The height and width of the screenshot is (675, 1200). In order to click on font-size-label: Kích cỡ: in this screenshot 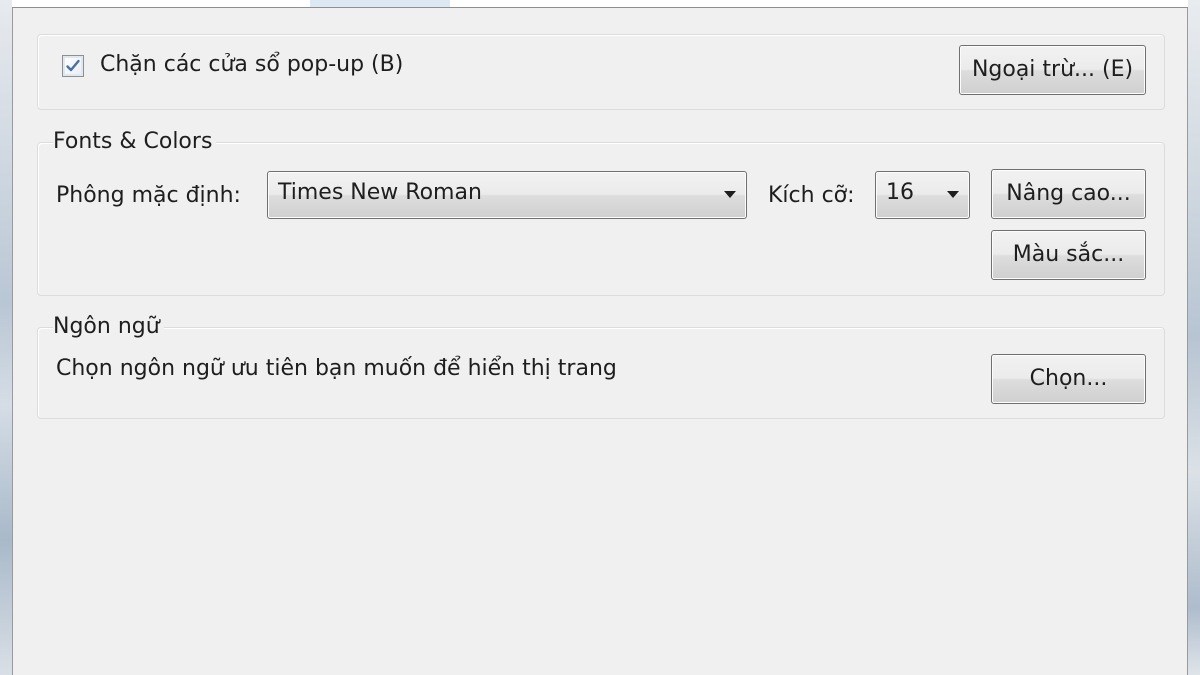, I will do `click(811, 195)`.